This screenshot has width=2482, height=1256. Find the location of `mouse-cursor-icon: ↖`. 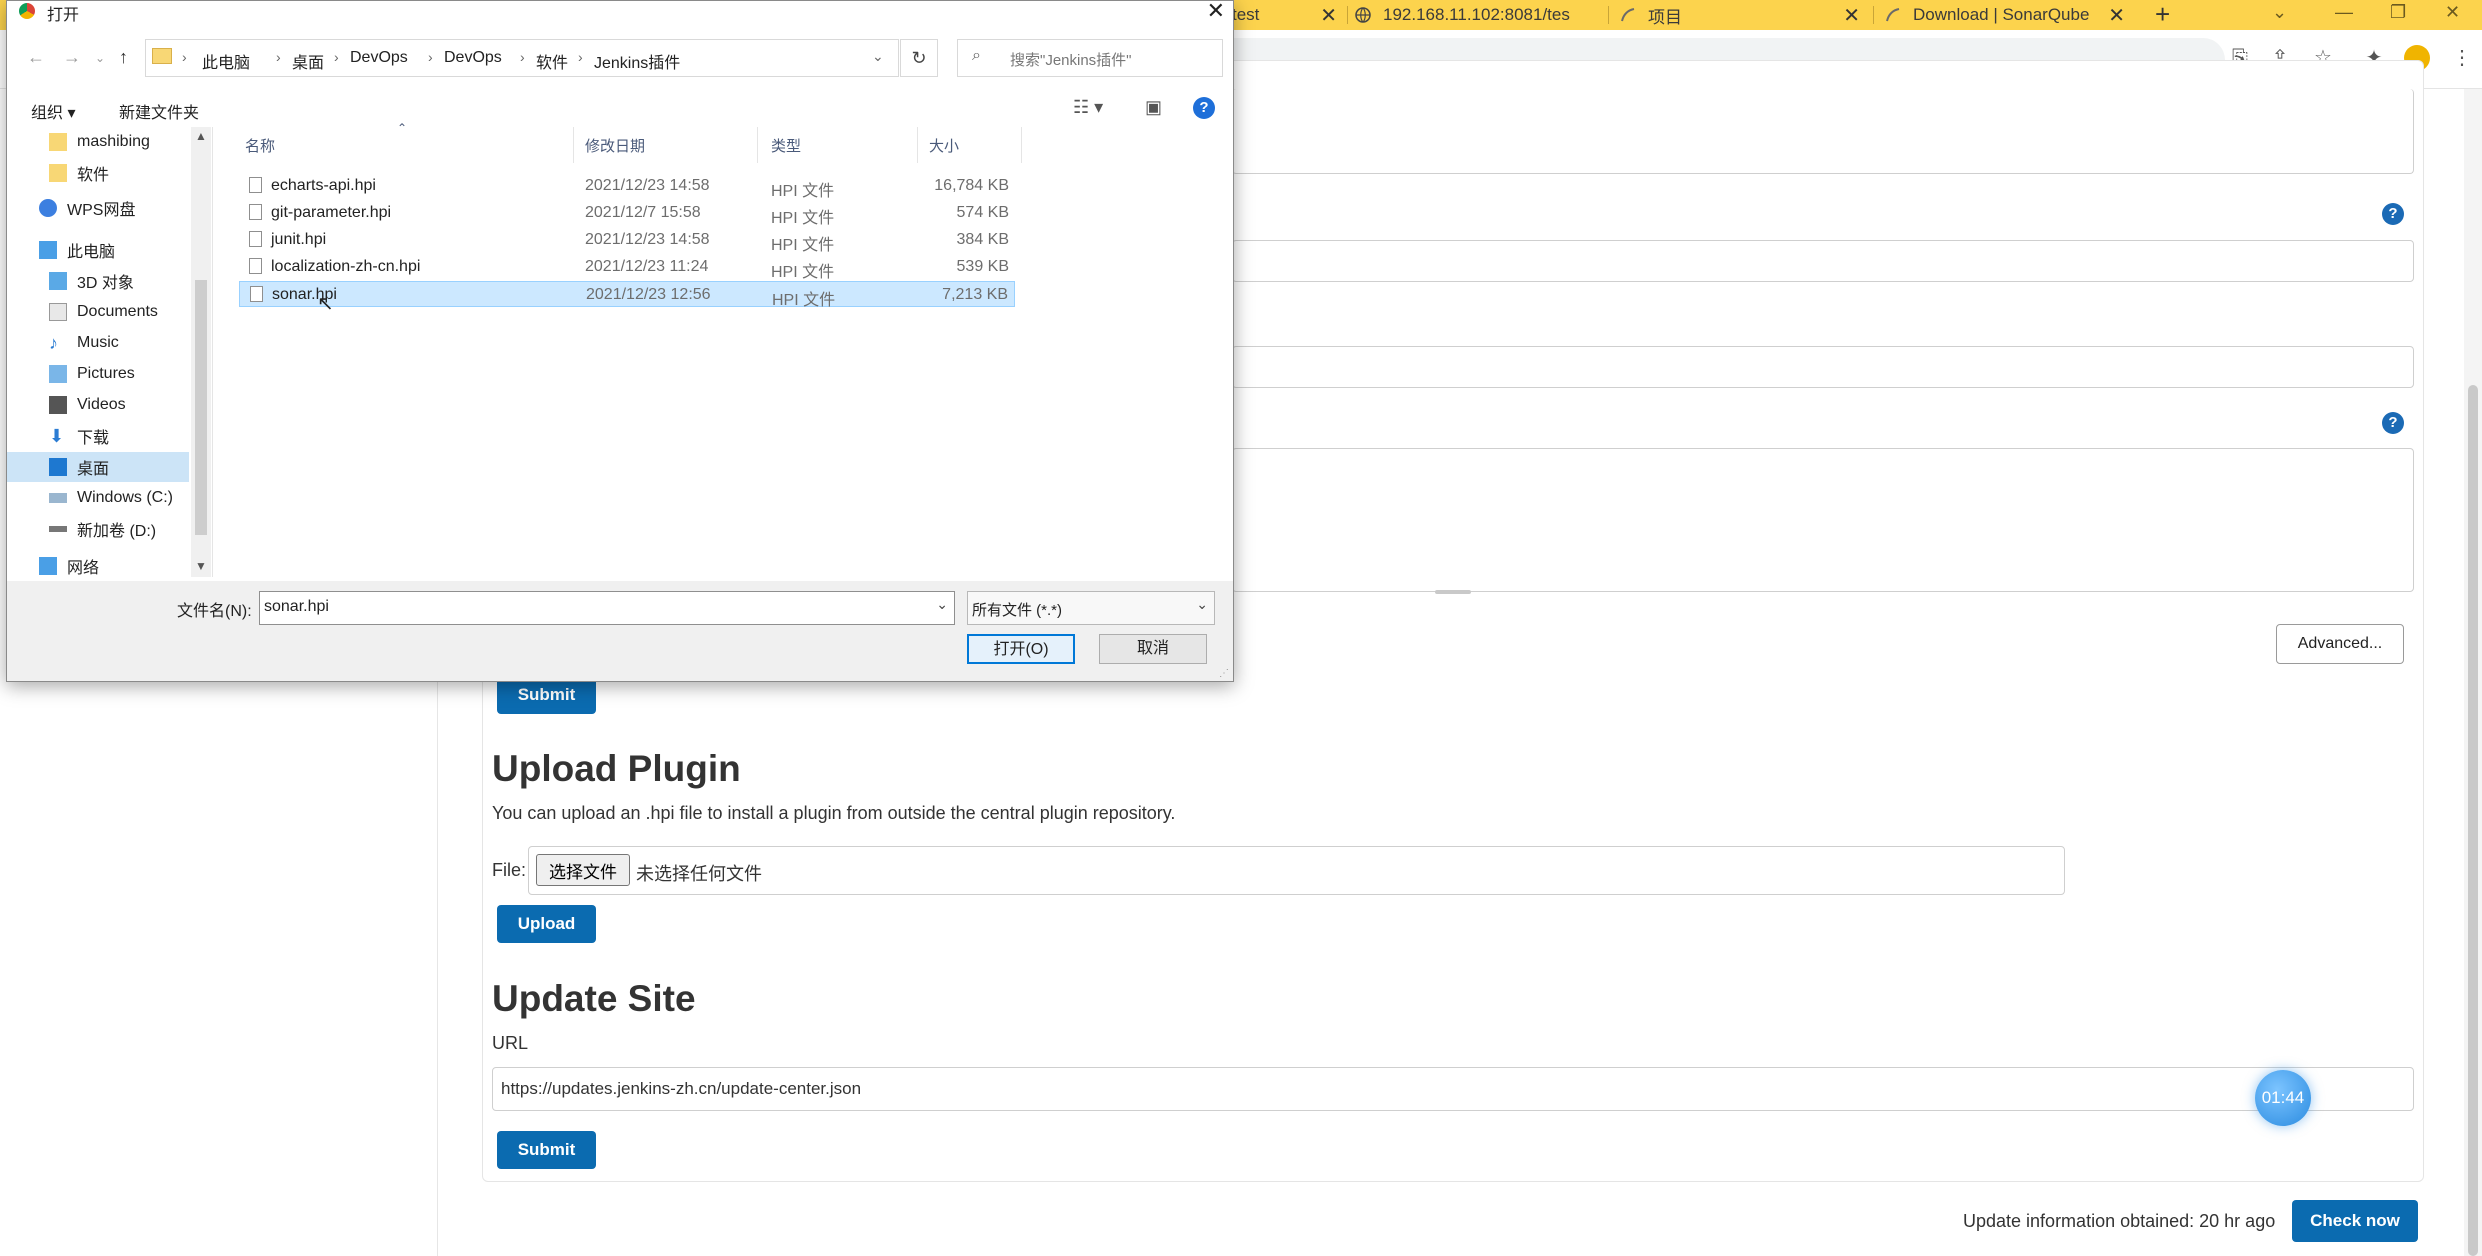

mouse-cursor-icon: ↖ is located at coordinates (325, 304).